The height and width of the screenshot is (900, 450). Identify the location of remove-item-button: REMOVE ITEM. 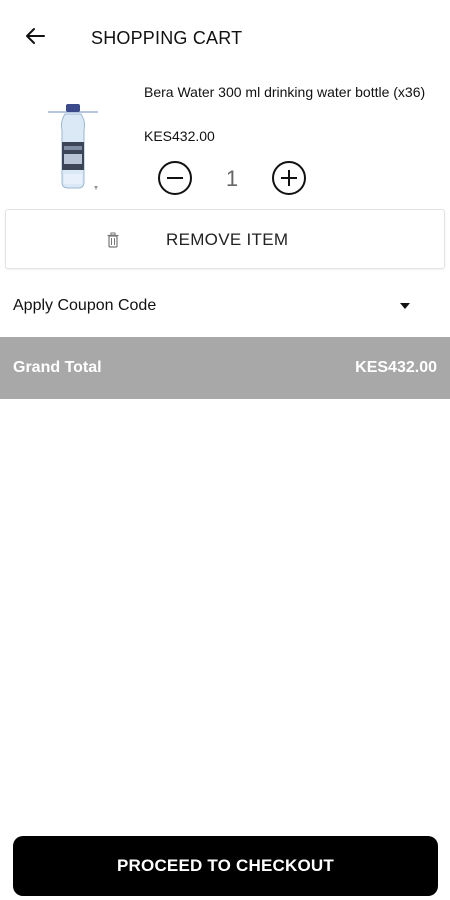
(225, 239).